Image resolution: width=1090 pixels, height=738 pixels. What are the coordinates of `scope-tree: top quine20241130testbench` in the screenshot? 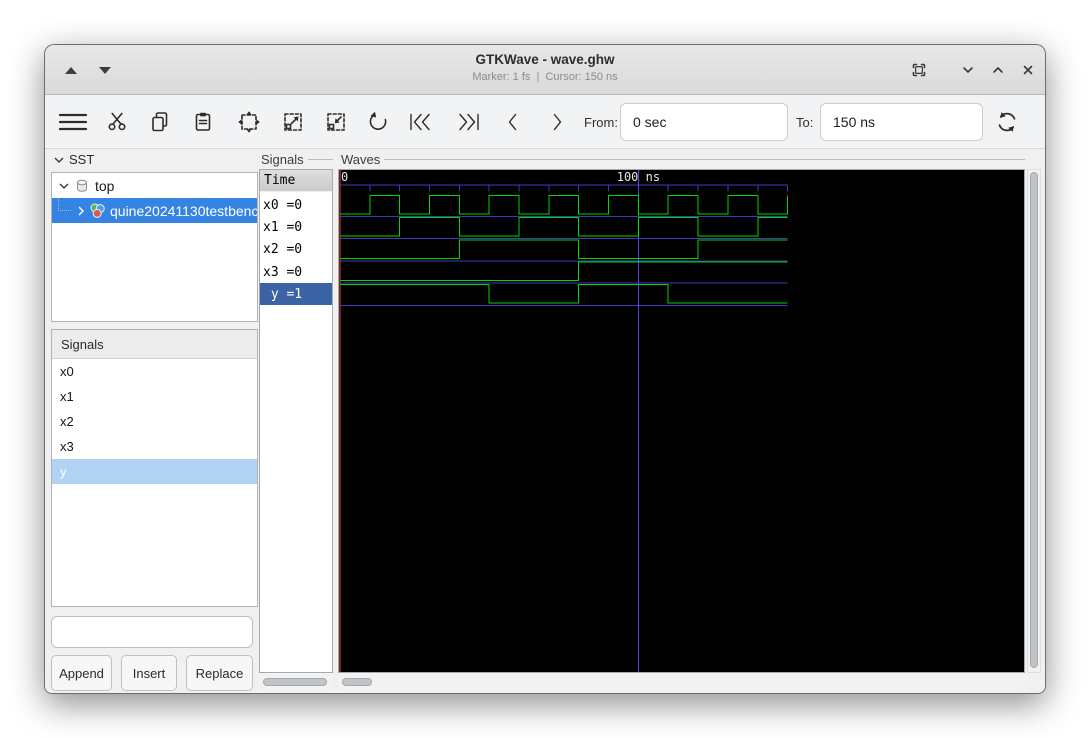 It's located at (154, 247).